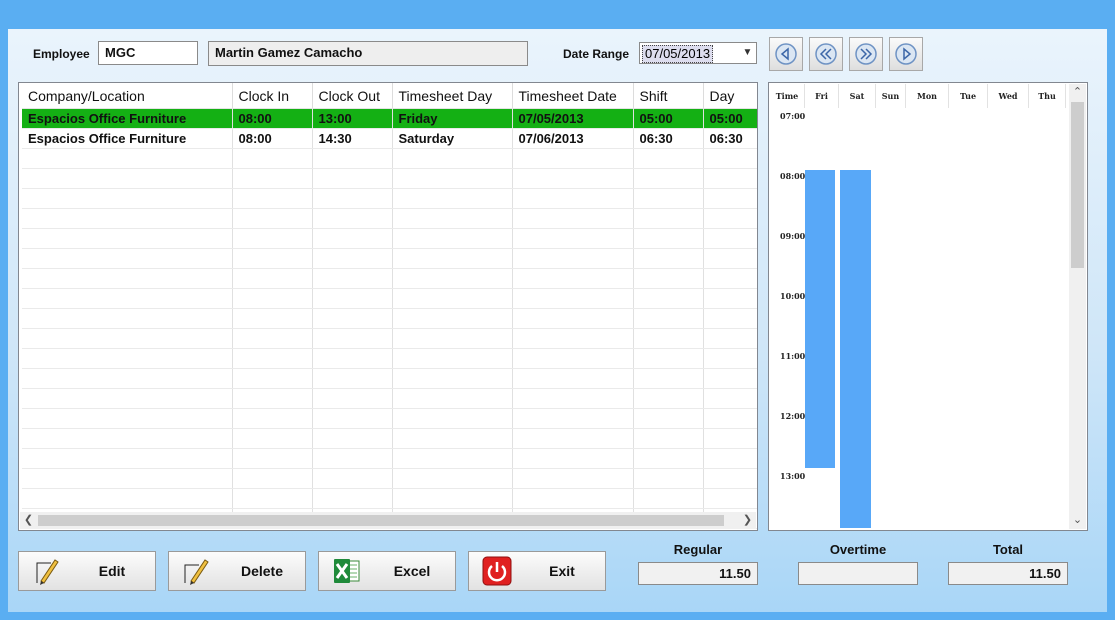 This screenshot has width=1115, height=620. What do you see at coordinates (747, 520) in the screenshot?
I see `scroll-right-icon: ❯` at bounding box center [747, 520].